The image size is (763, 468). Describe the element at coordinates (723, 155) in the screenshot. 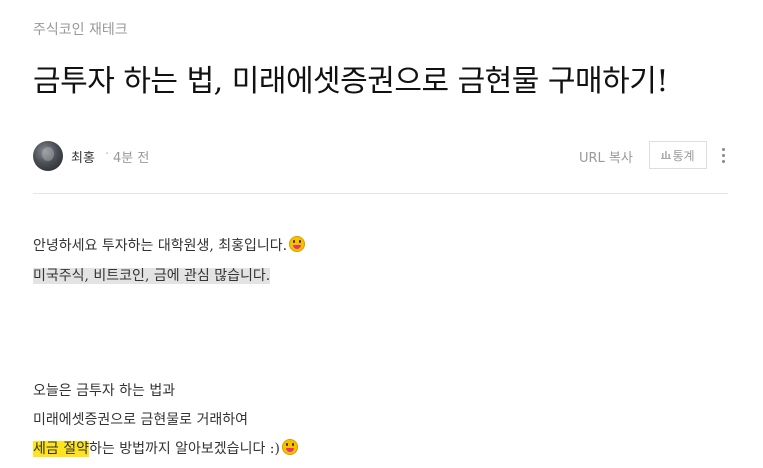

I see `more-options-icon` at that location.